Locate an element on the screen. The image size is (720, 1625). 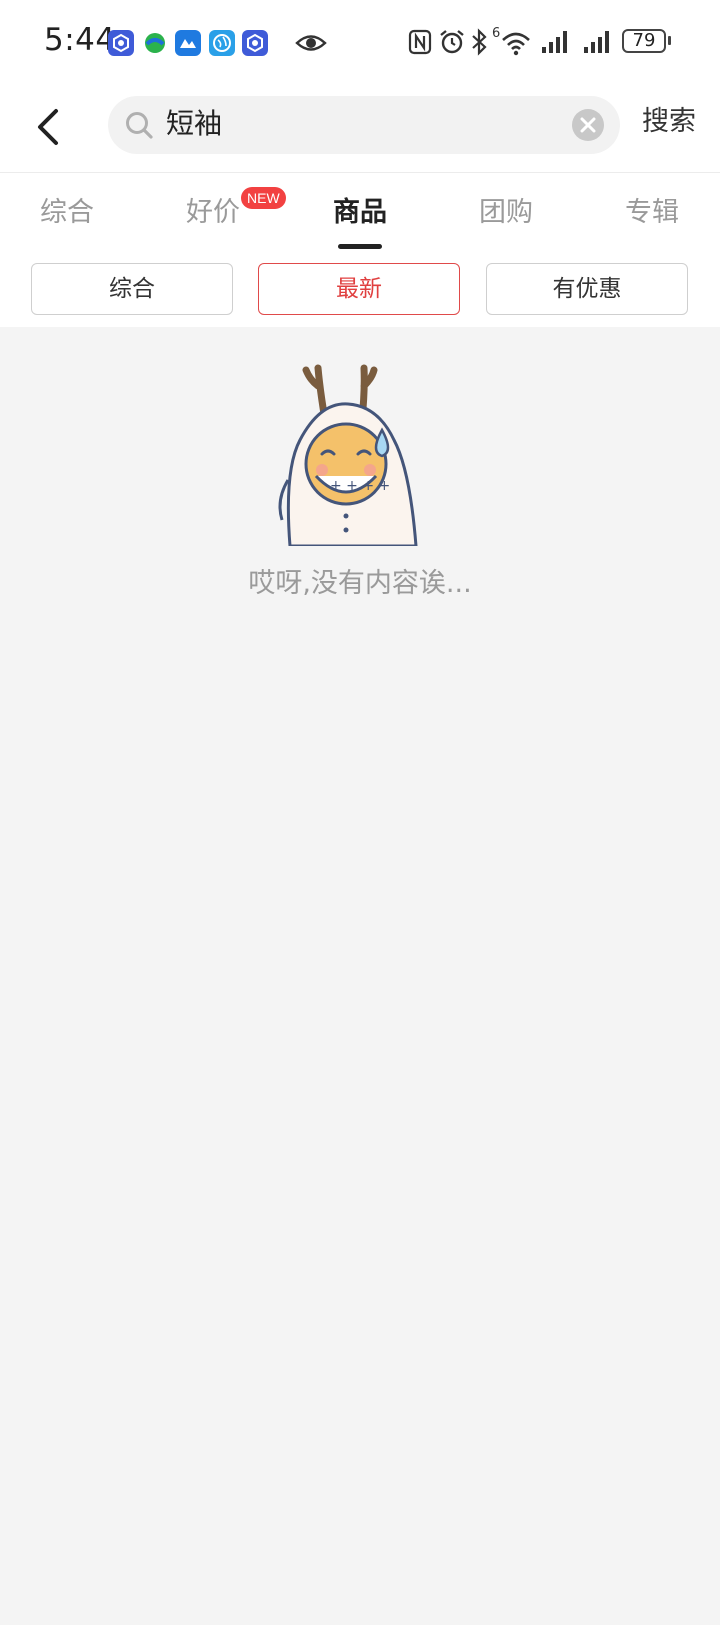
app-notification-icon is located at coordinates (121, 43).